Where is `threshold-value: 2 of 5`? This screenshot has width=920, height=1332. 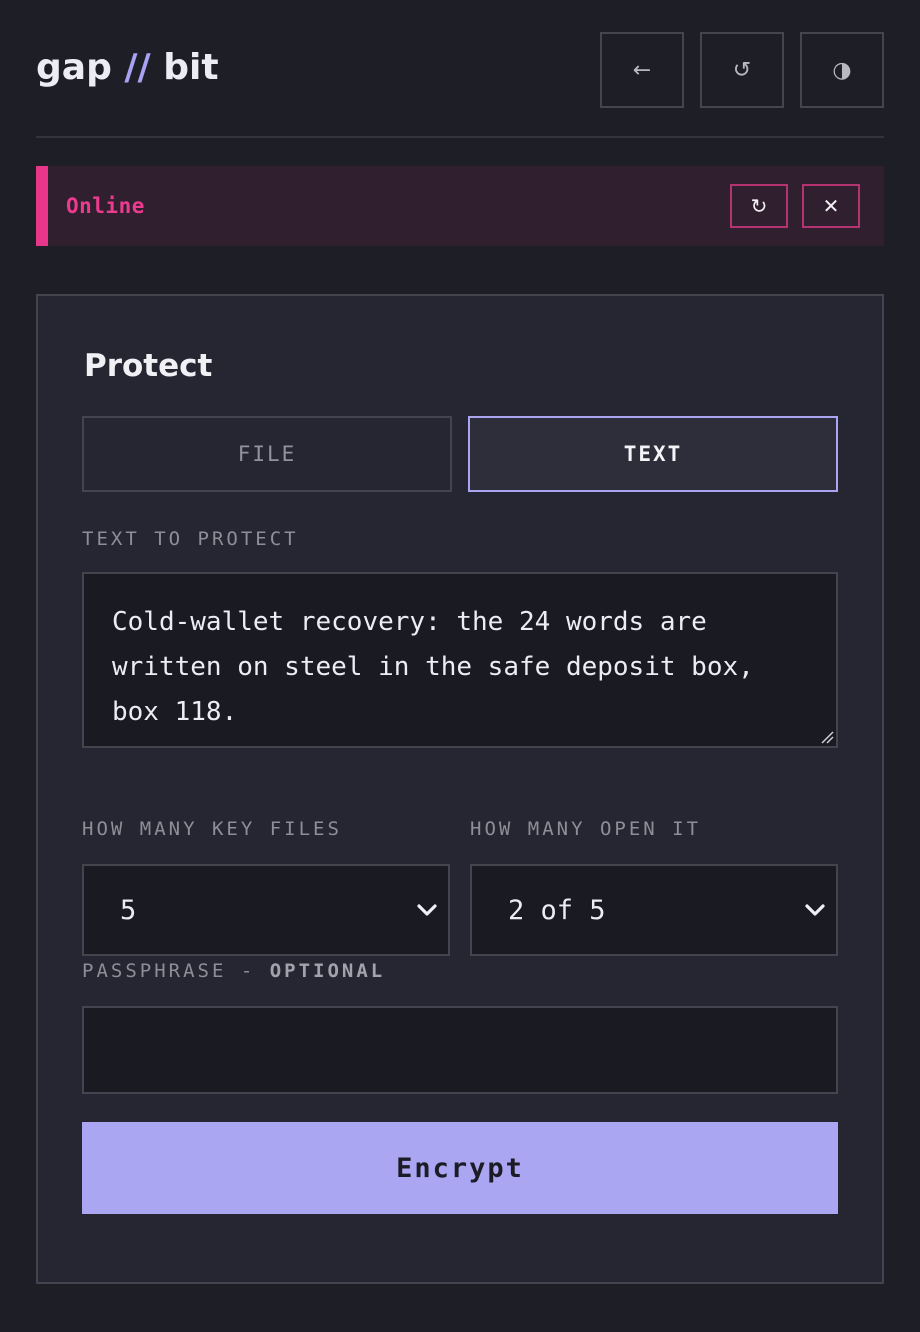
threshold-value: 2 of 5 is located at coordinates (557, 910).